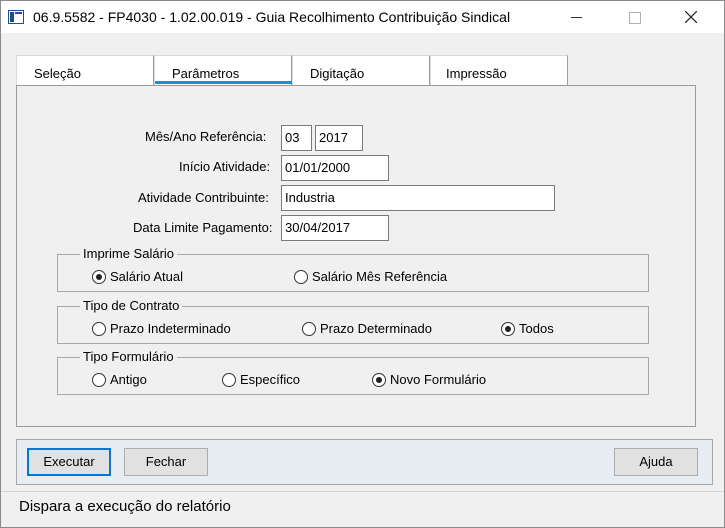 The image size is (725, 528). I want to click on atividade-contribuinte-input: Industria, so click(418, 198).